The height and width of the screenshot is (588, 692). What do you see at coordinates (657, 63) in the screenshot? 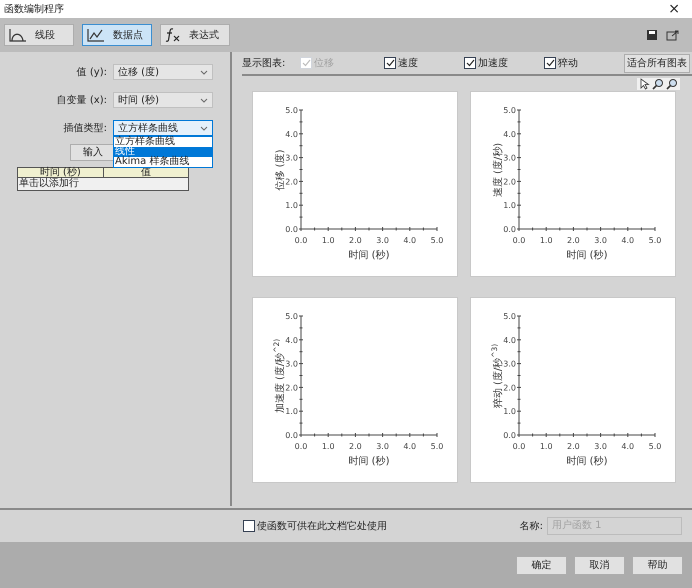
I see `fit-all-button: 适合所有图表` at bounding box center [657, 63].